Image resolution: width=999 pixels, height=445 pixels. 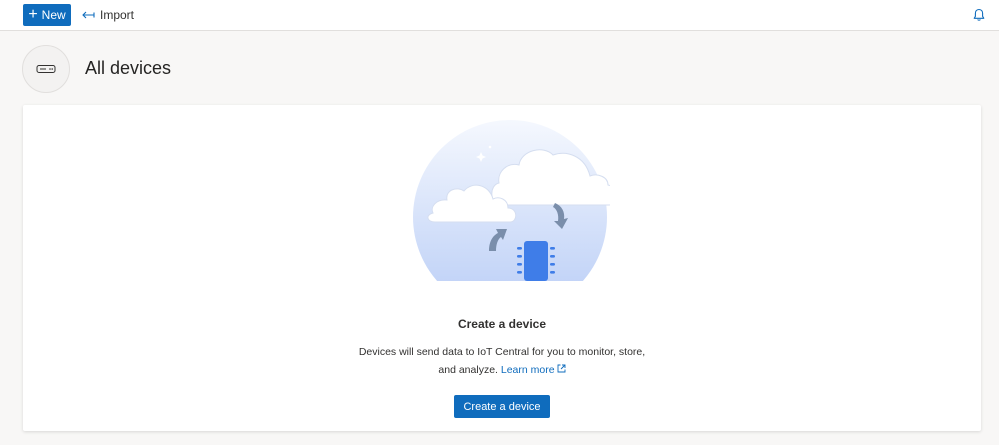 I want to click on external-link-icon, so click(x=561, y=368).